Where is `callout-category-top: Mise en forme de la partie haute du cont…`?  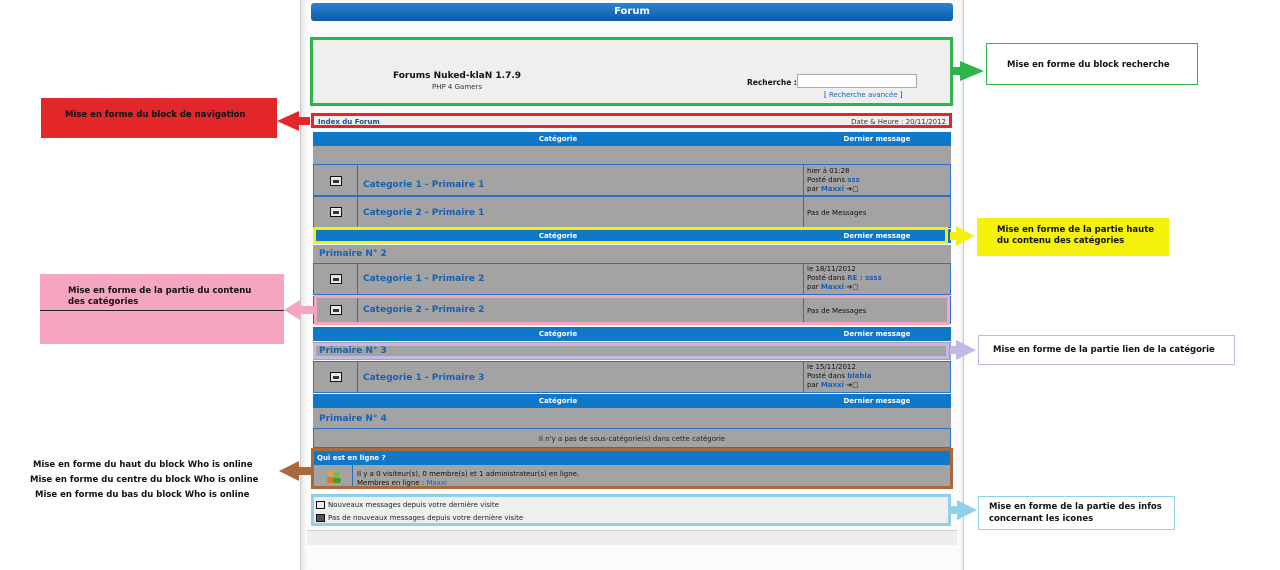
callout-category-top: Mise en forme de la partie haute du cont… is located at coordinates (1073, 237).